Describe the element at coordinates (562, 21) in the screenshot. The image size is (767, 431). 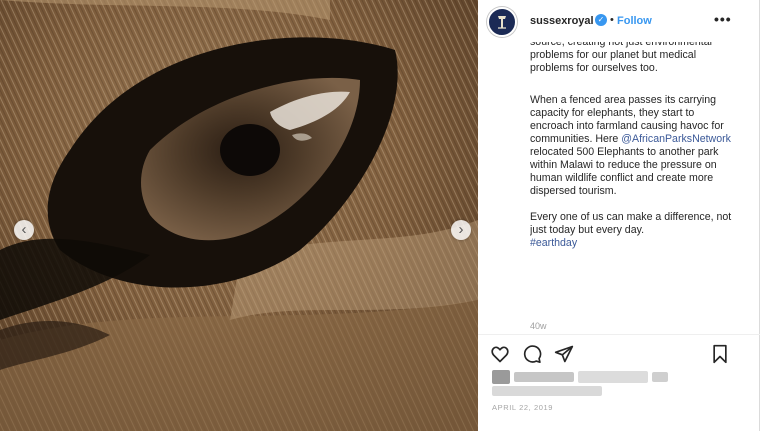
I see `username-link: sussexroyal` at that location.